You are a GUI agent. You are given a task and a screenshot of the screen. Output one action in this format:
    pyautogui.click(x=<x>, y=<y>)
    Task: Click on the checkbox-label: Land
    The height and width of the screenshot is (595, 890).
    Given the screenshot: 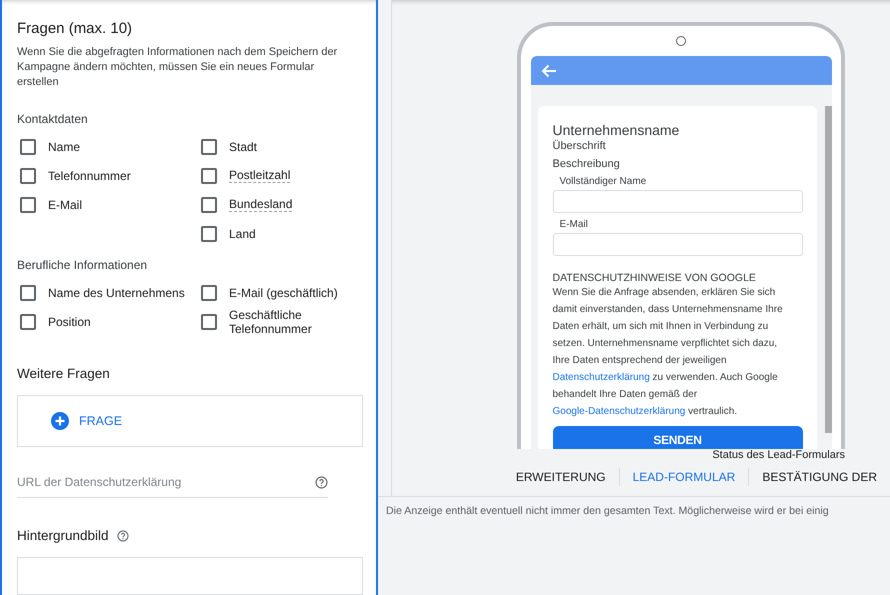 What is the action you would take?
    pyautogui.click(x=242, y=233)
    